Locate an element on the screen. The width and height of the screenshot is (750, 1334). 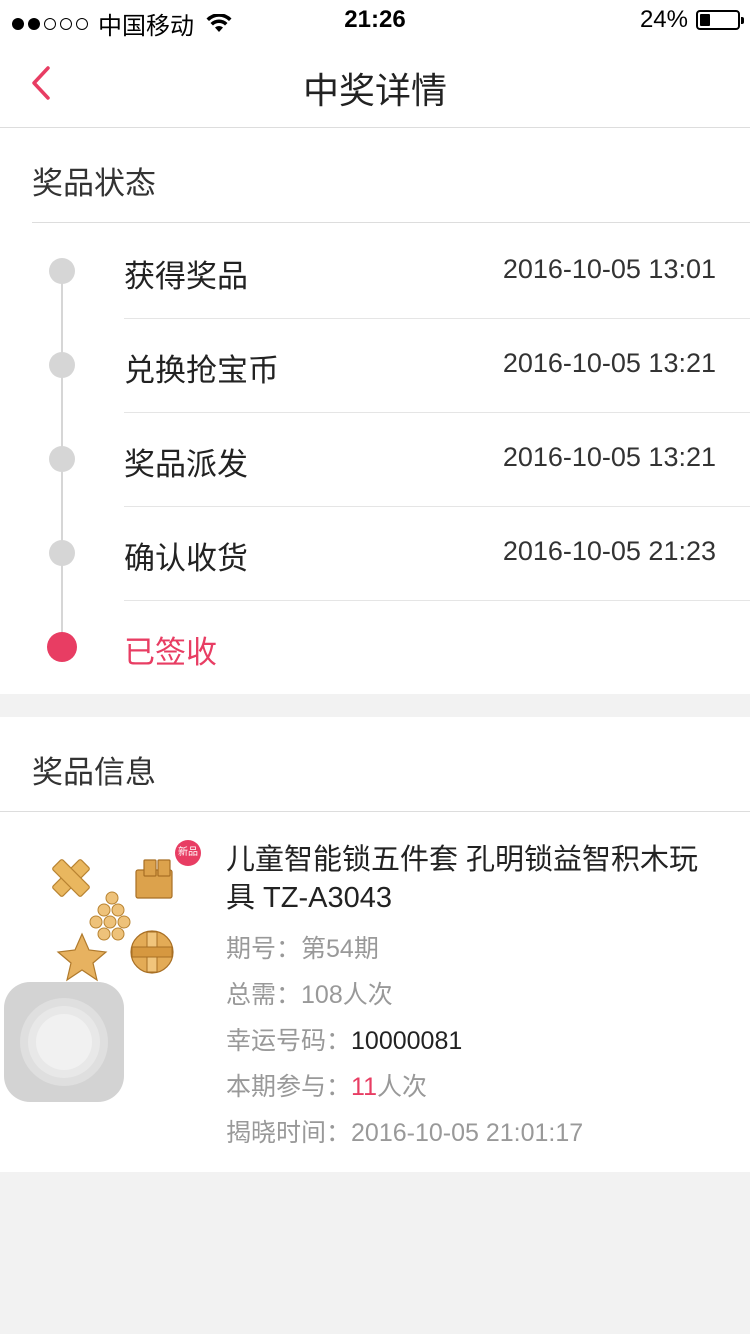
prize-info-title: 奖品信息 is located at coordinates (94, 772).